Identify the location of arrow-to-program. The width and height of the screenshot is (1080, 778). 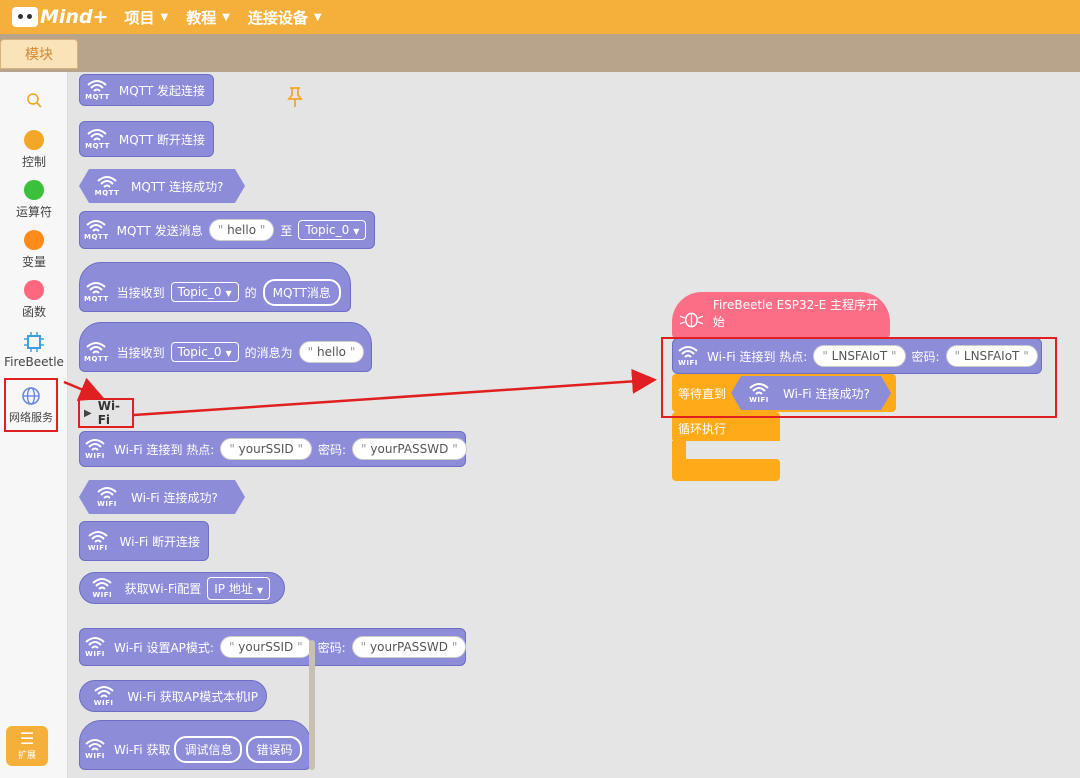
(395, 392).